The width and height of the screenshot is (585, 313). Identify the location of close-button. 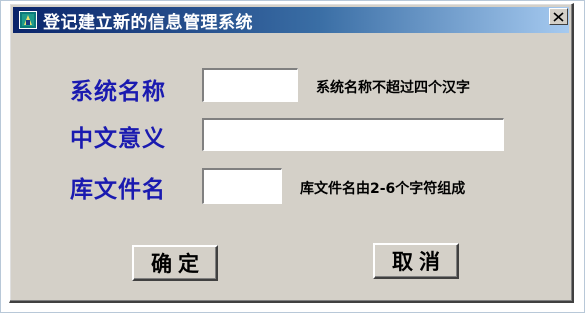
(558, 16).